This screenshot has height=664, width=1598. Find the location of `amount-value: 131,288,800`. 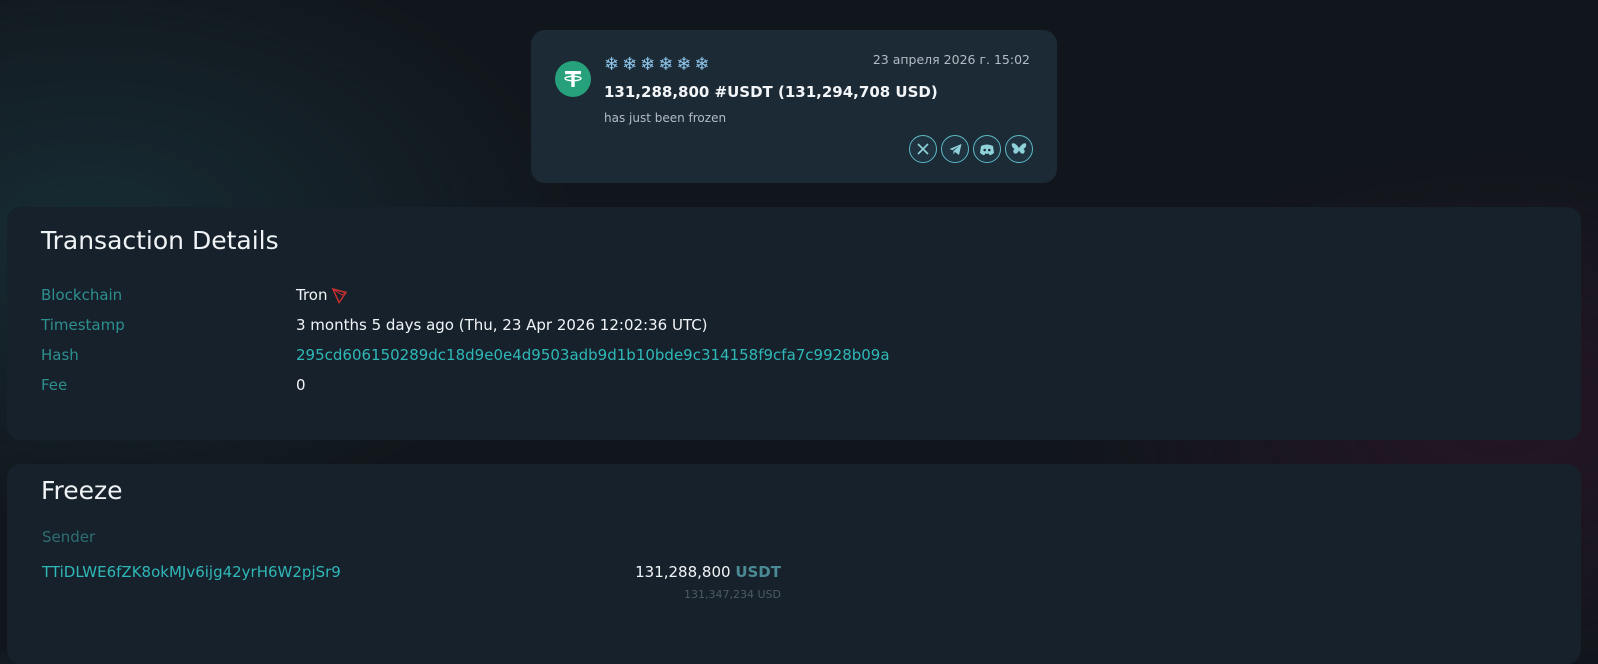

amount-value: 131,288,800 is located at coordinates (683, 572).